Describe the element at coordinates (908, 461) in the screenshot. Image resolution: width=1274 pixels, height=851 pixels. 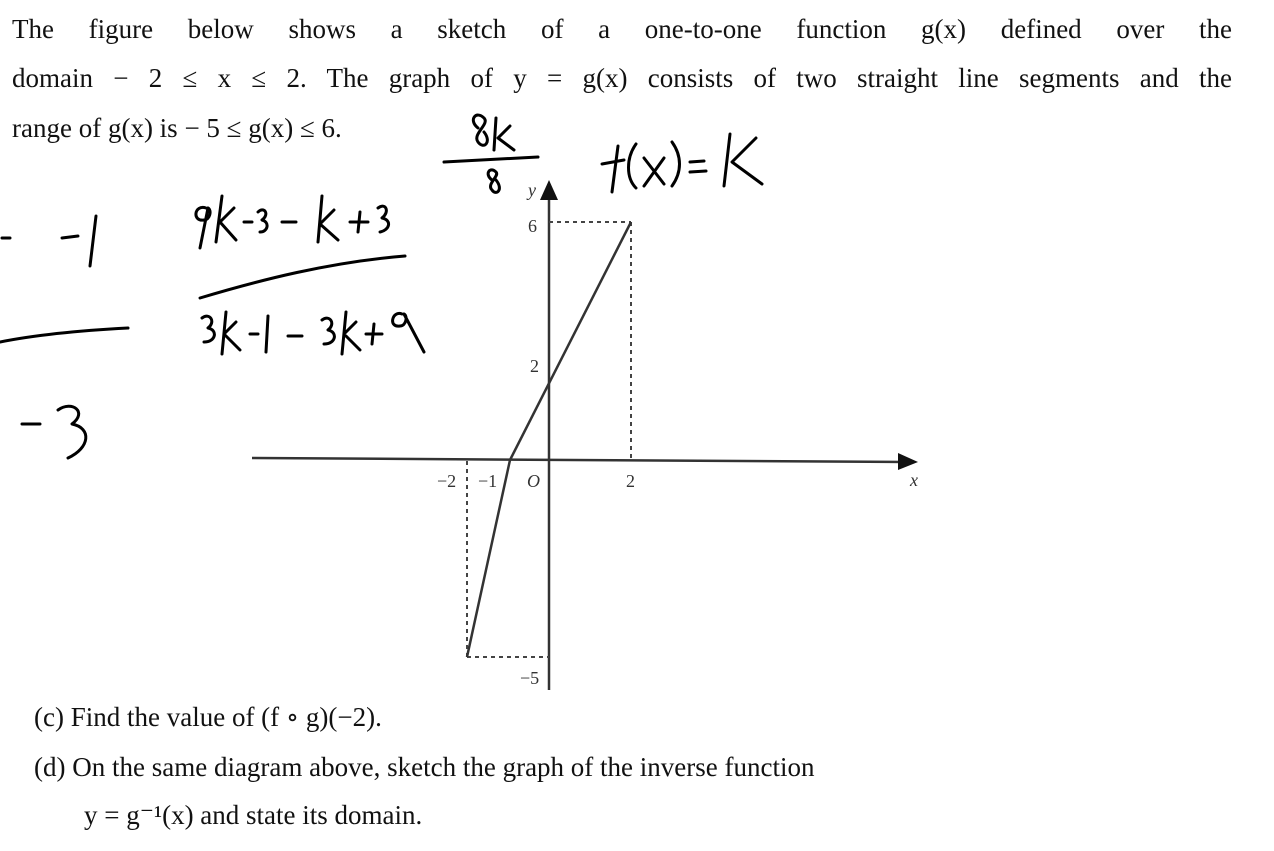
I see `x-axis-arrow-icon` at that location.